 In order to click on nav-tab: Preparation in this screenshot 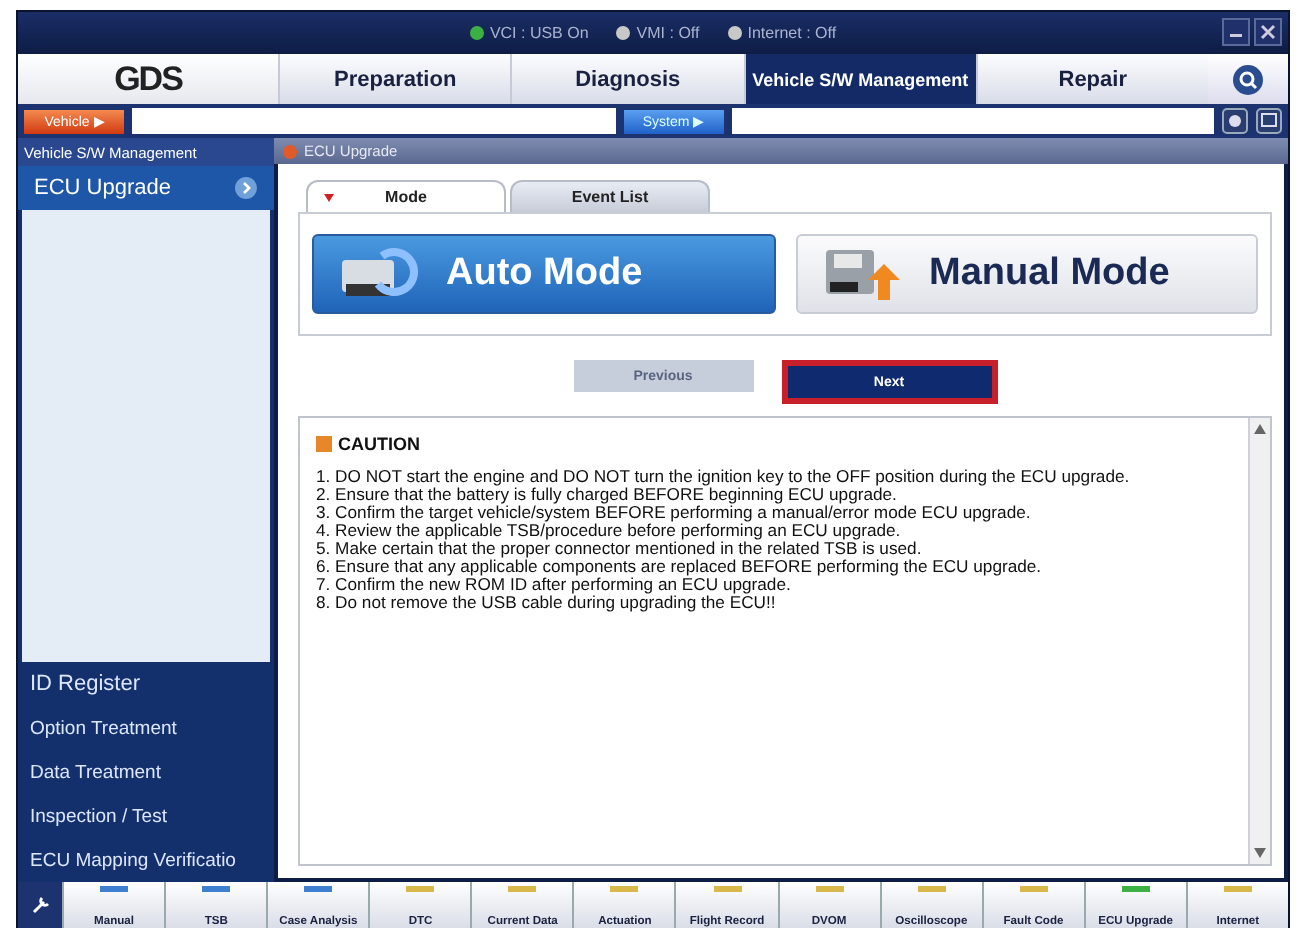, I will do `click(394, 79)`.